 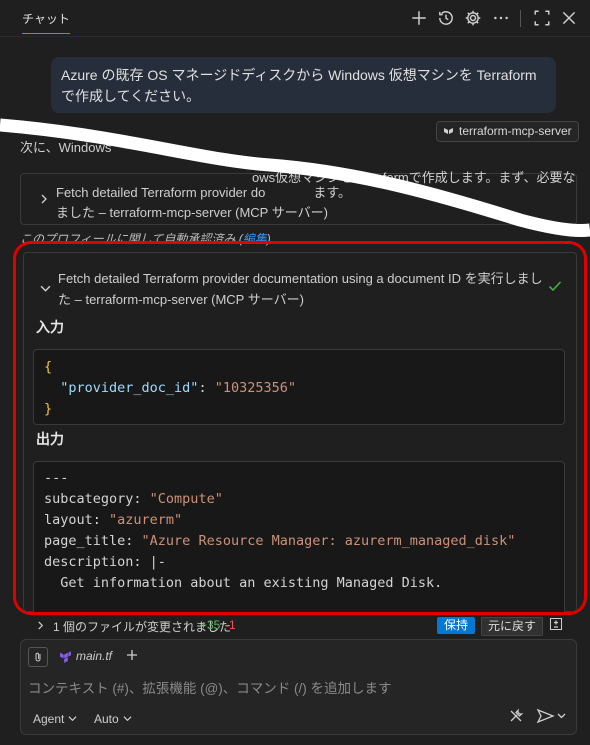 I want to click on chat-input-panel: main.tf Agent Auto, so click(x=298, y=687).